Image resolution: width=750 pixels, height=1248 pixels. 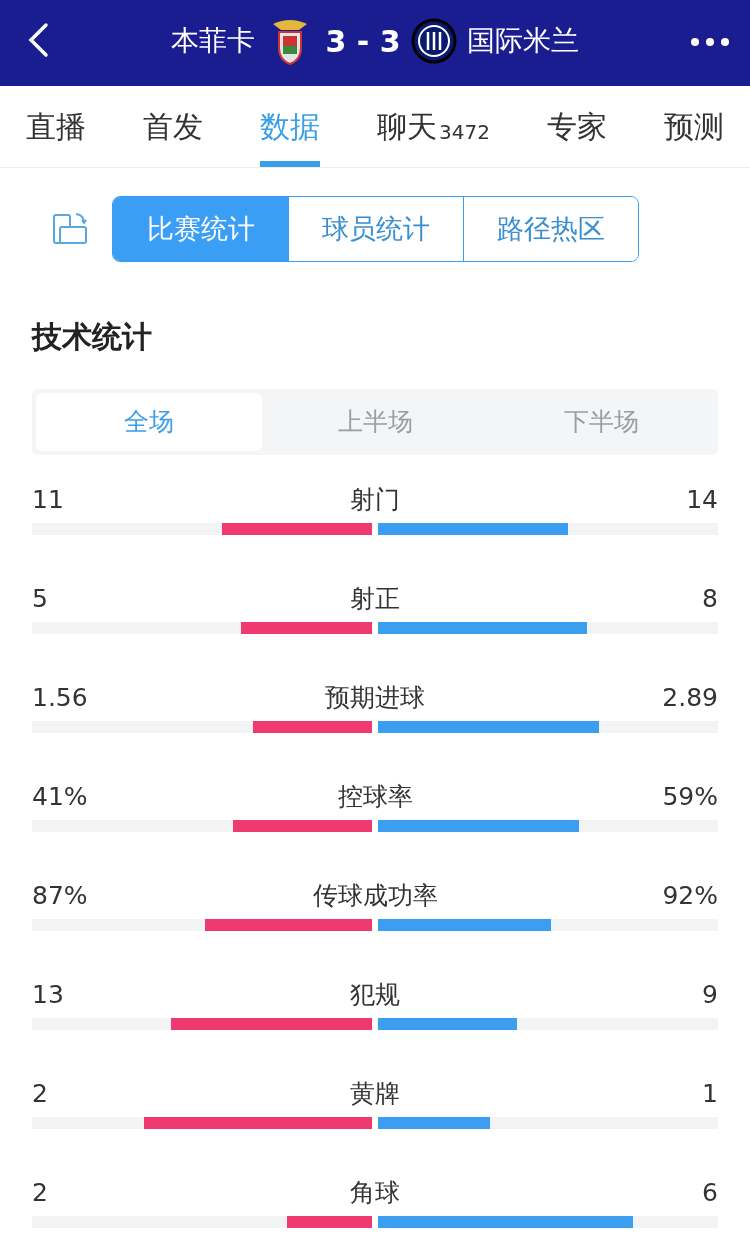 I want to click on tab: 首发, so click(x=173, y=126).